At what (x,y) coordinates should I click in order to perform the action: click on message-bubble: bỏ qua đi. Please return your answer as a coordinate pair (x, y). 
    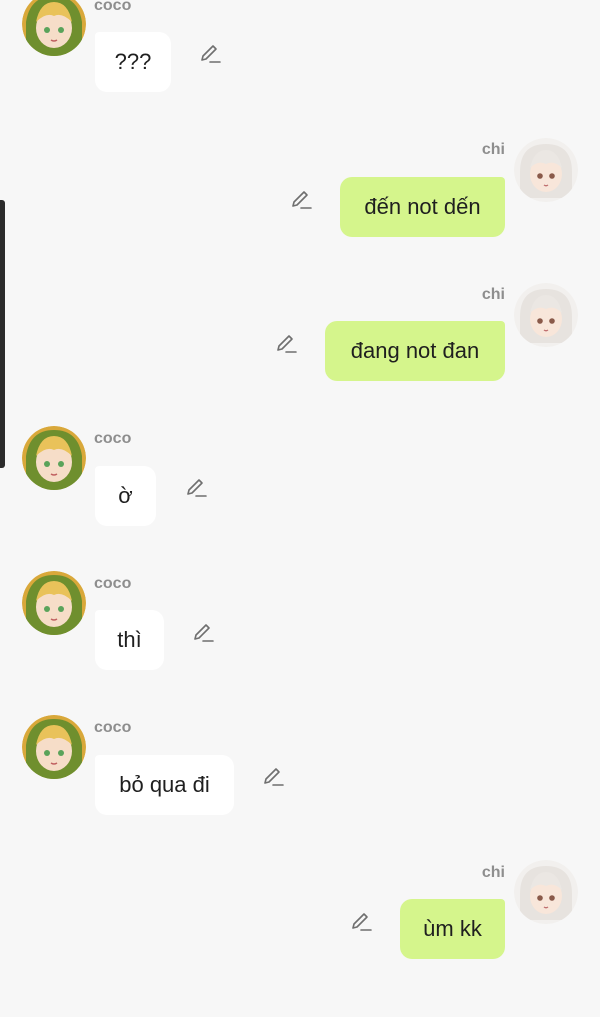
    Looking at the image, I should click on (164, 785).